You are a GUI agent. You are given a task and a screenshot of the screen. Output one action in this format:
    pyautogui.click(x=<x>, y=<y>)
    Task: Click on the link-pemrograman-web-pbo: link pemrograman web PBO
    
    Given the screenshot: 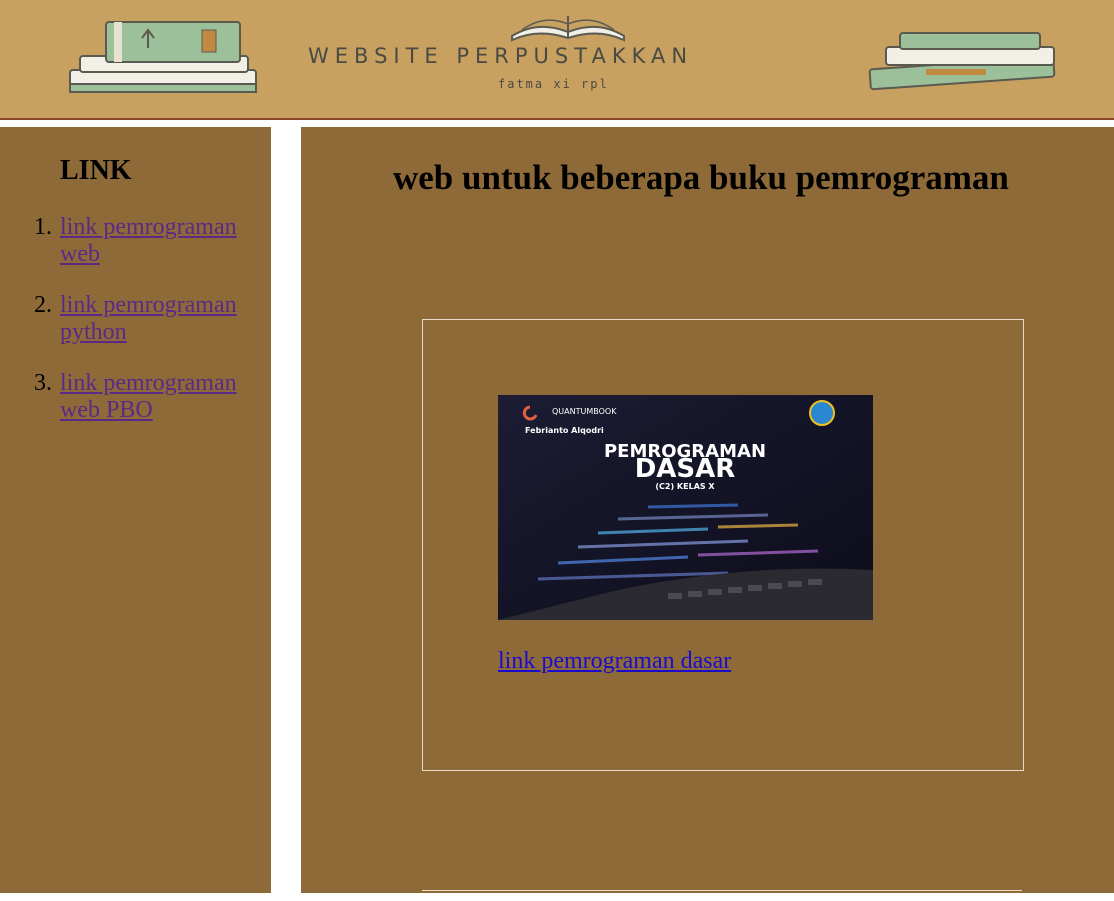 What is the action you would take?
    pyautogui.click(x=148, y=396)
    